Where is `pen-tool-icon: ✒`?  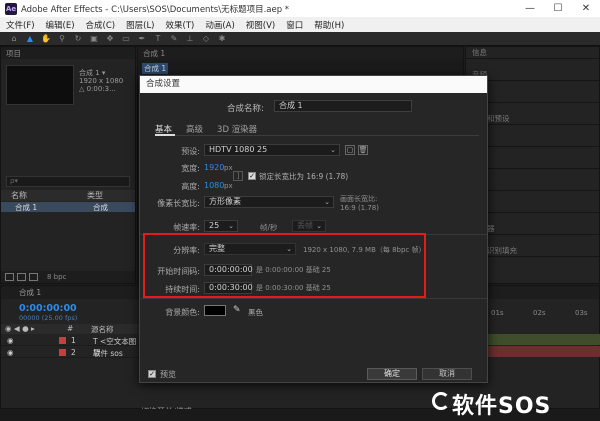 pen-tool-icon: ✒ is located at coordinates (142, 39).